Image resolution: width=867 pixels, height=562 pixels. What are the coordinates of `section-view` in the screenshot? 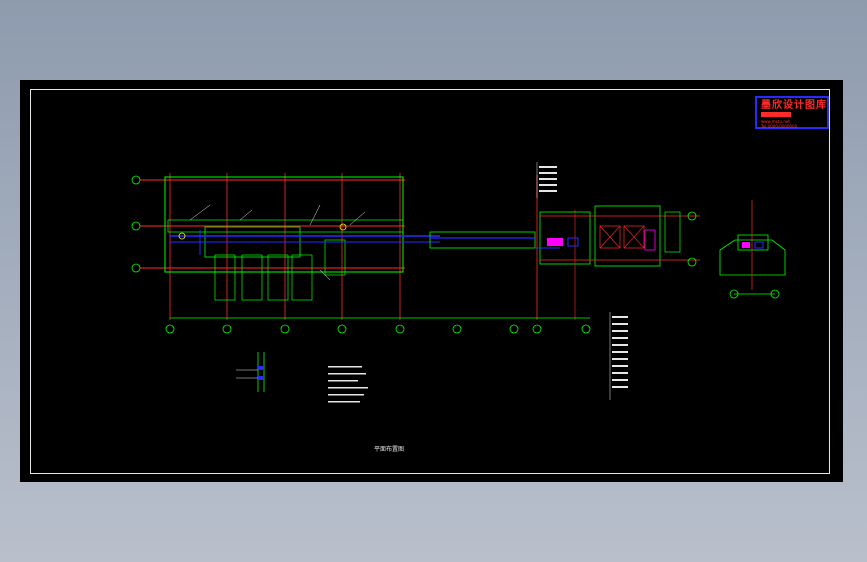 It's located at (752, 249).